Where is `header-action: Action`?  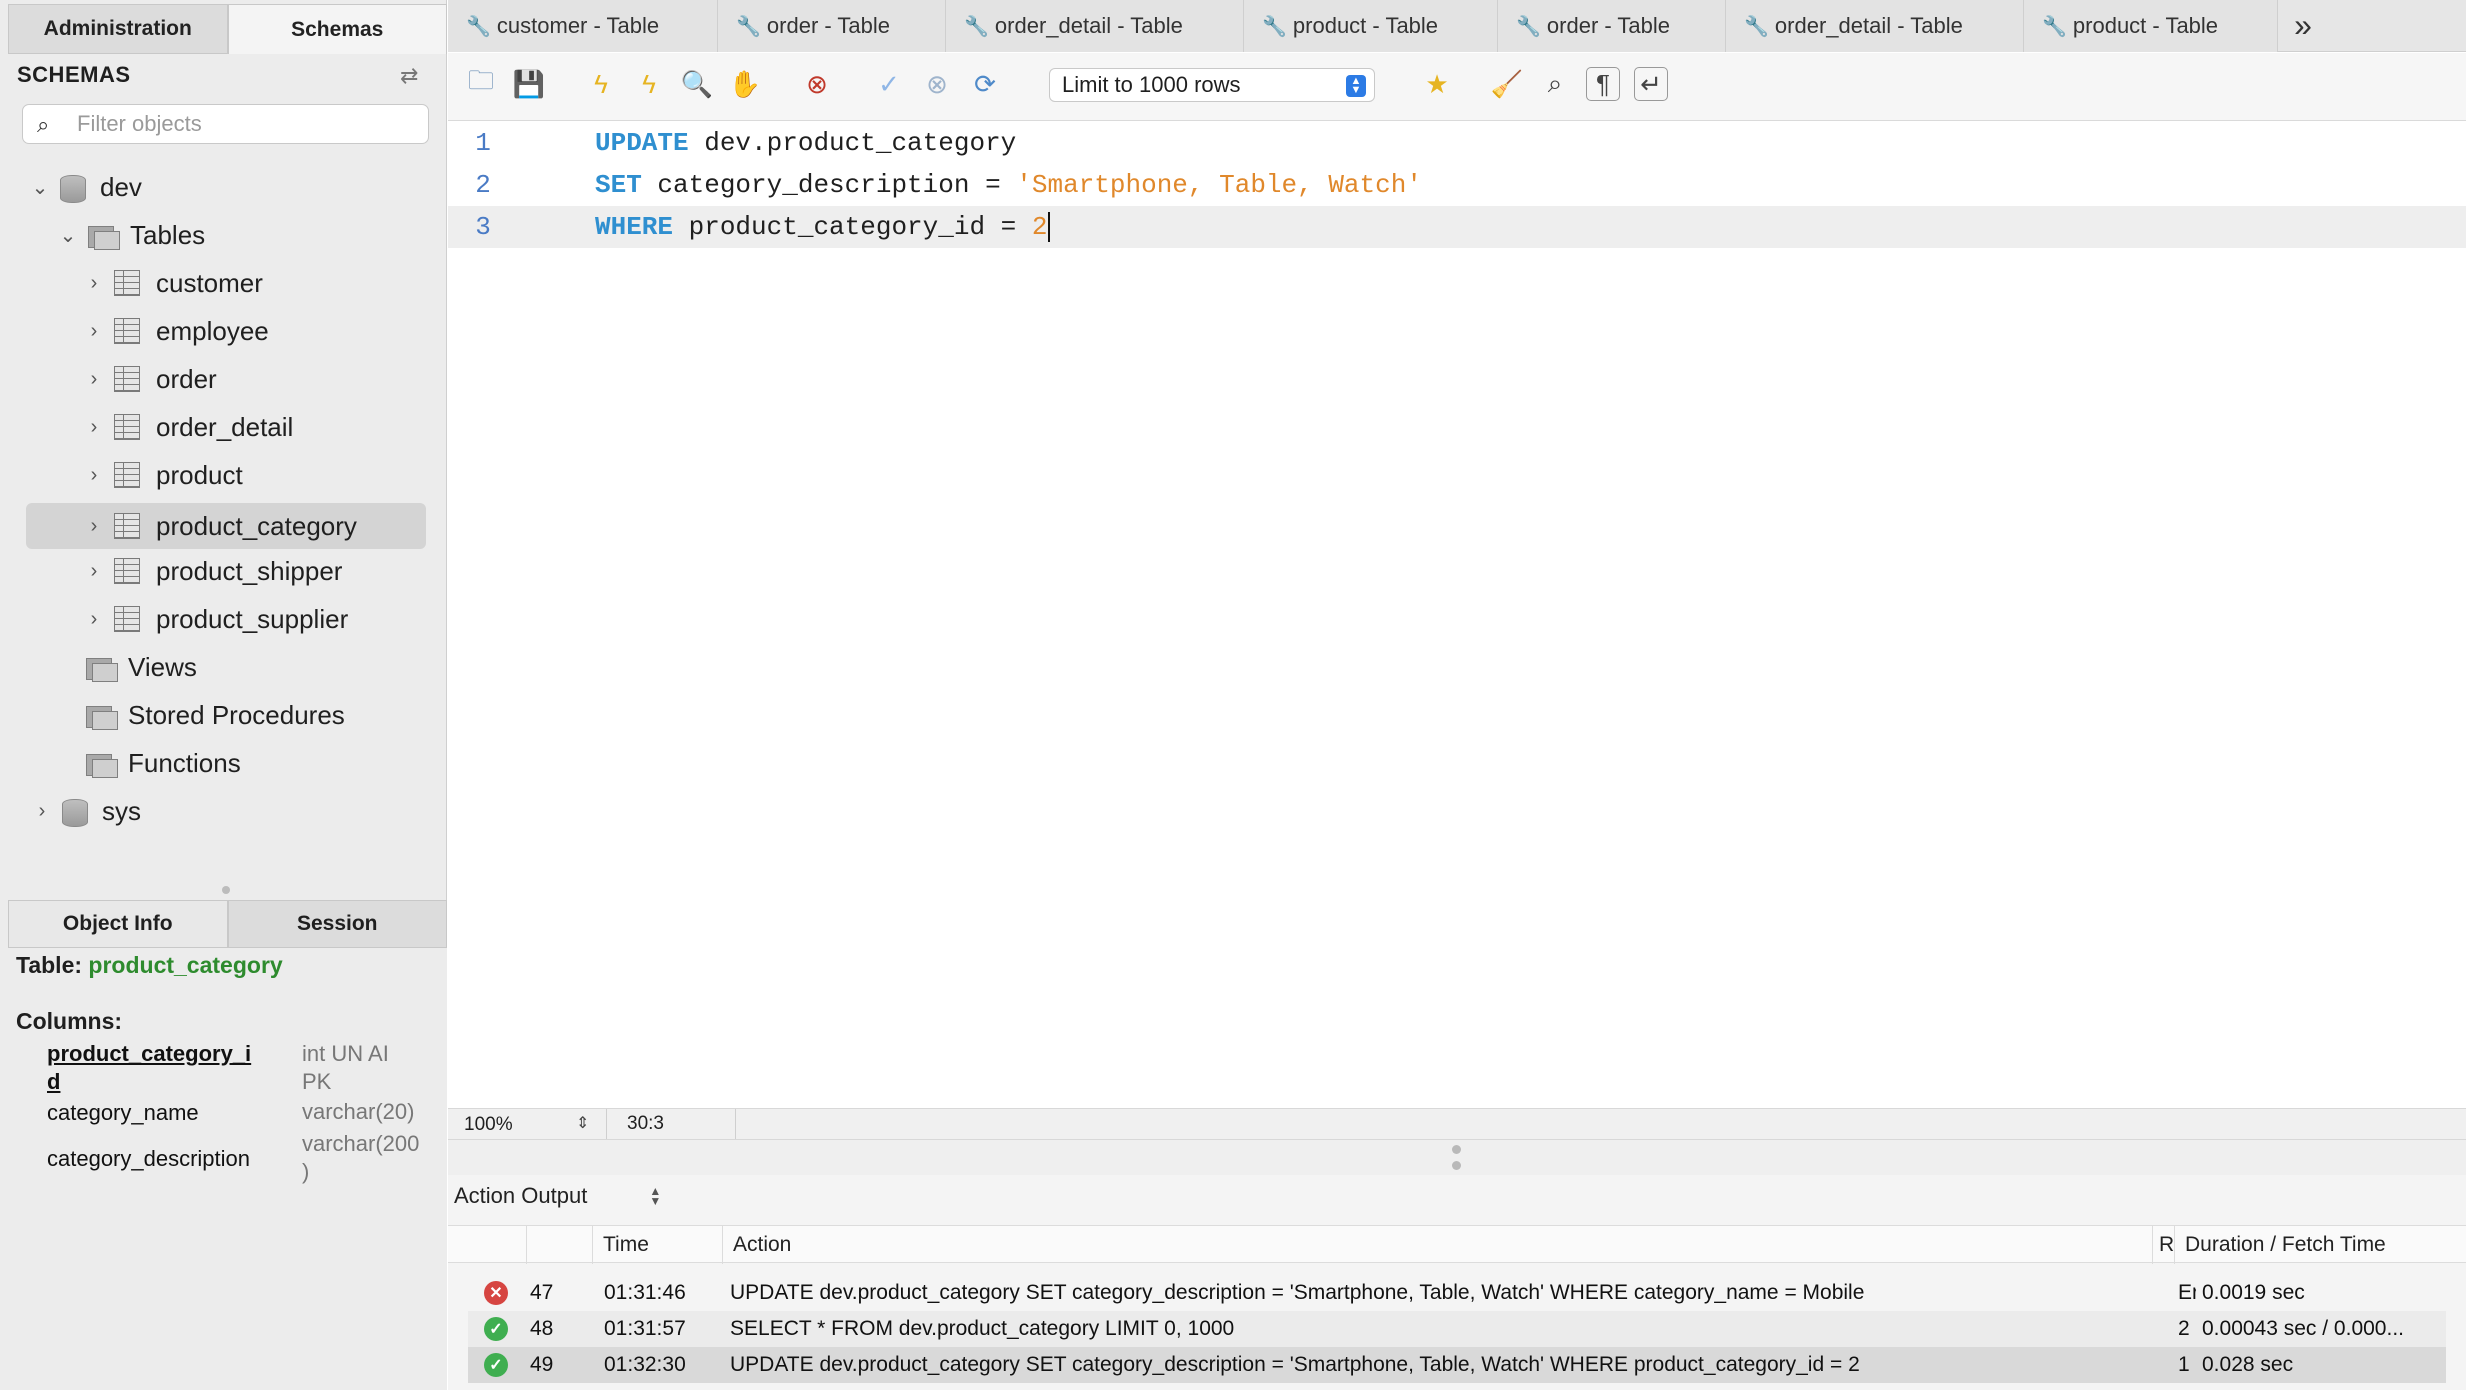
header-action: Action is located at coordinates (1407, 1245).